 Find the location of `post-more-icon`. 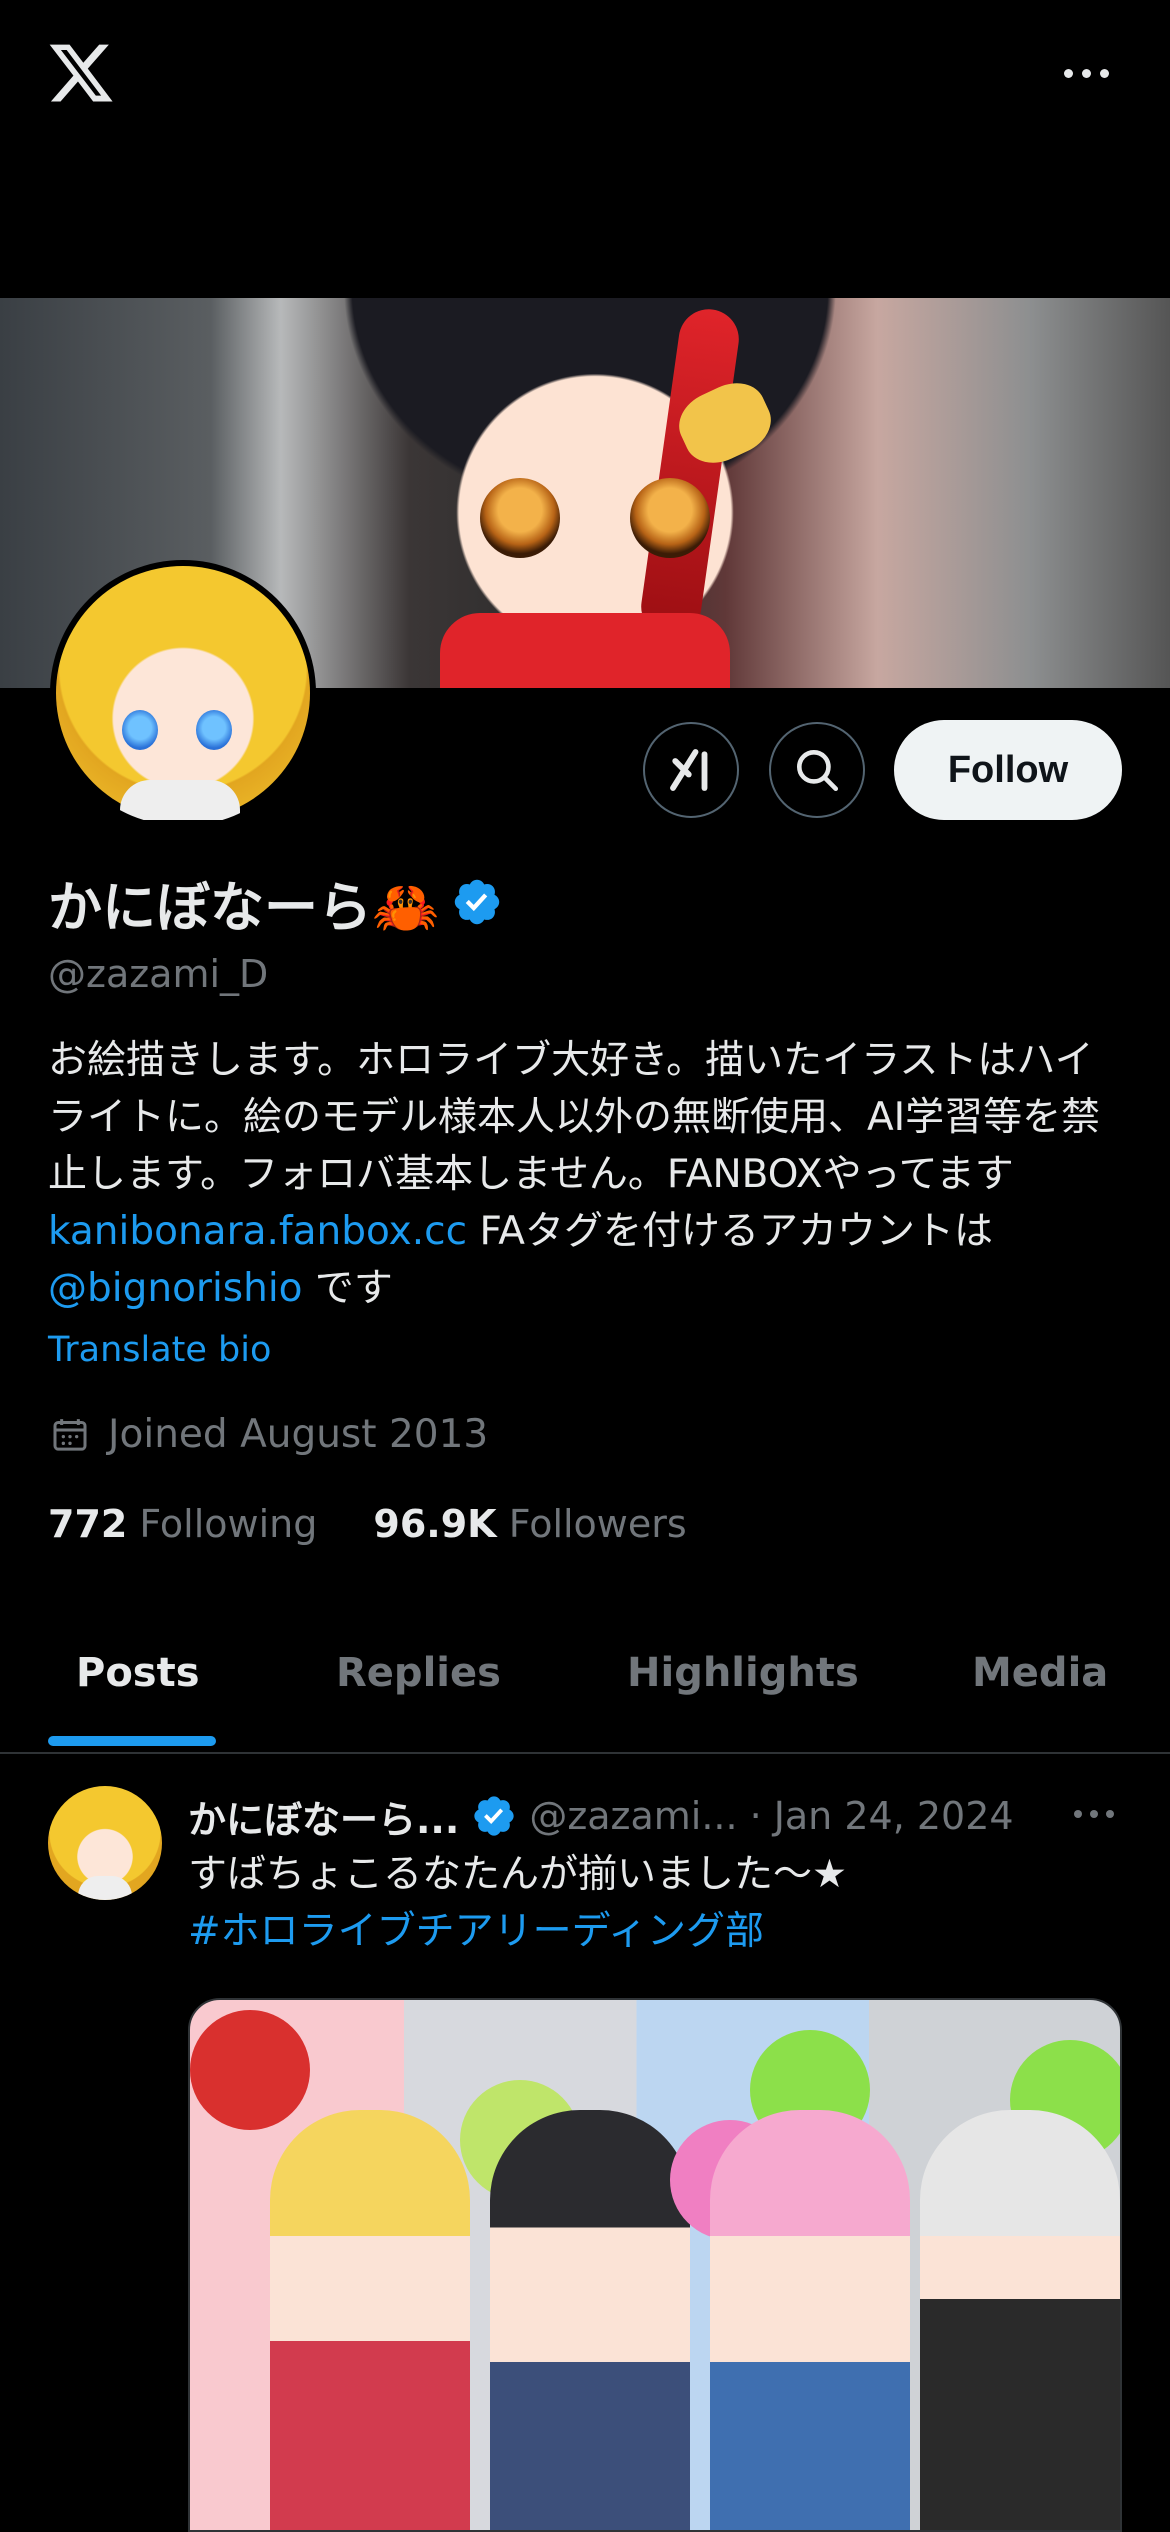

post-more-icon is located at coordinates (1094, 1814).